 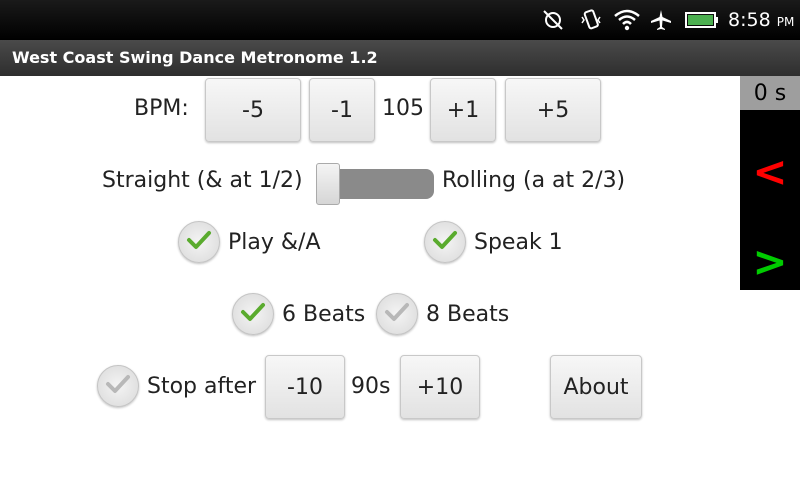 What do you see at coordinates (518, 242) in the screenshot?
I see `speak-label: Speak 1` at bounding box center [518, 242].